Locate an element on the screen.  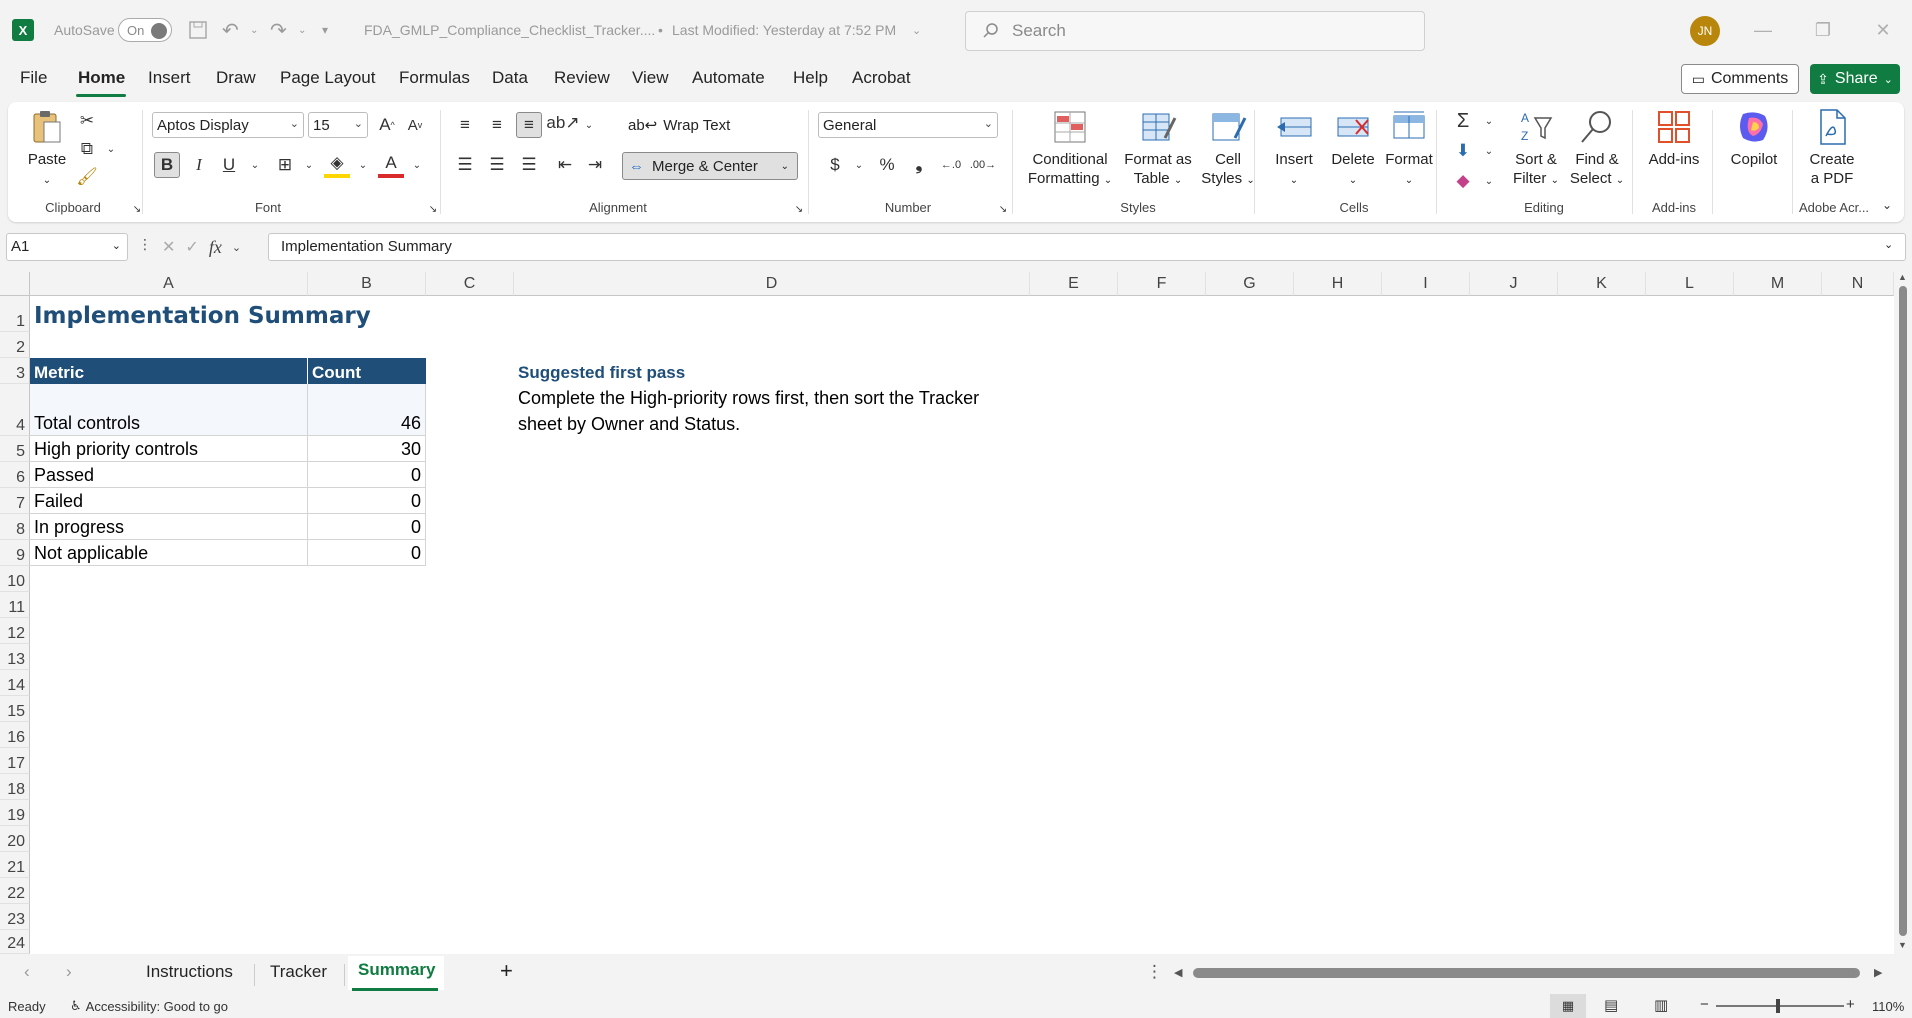
zoom-out-icon: − is located at coordinates (1704, 1004).